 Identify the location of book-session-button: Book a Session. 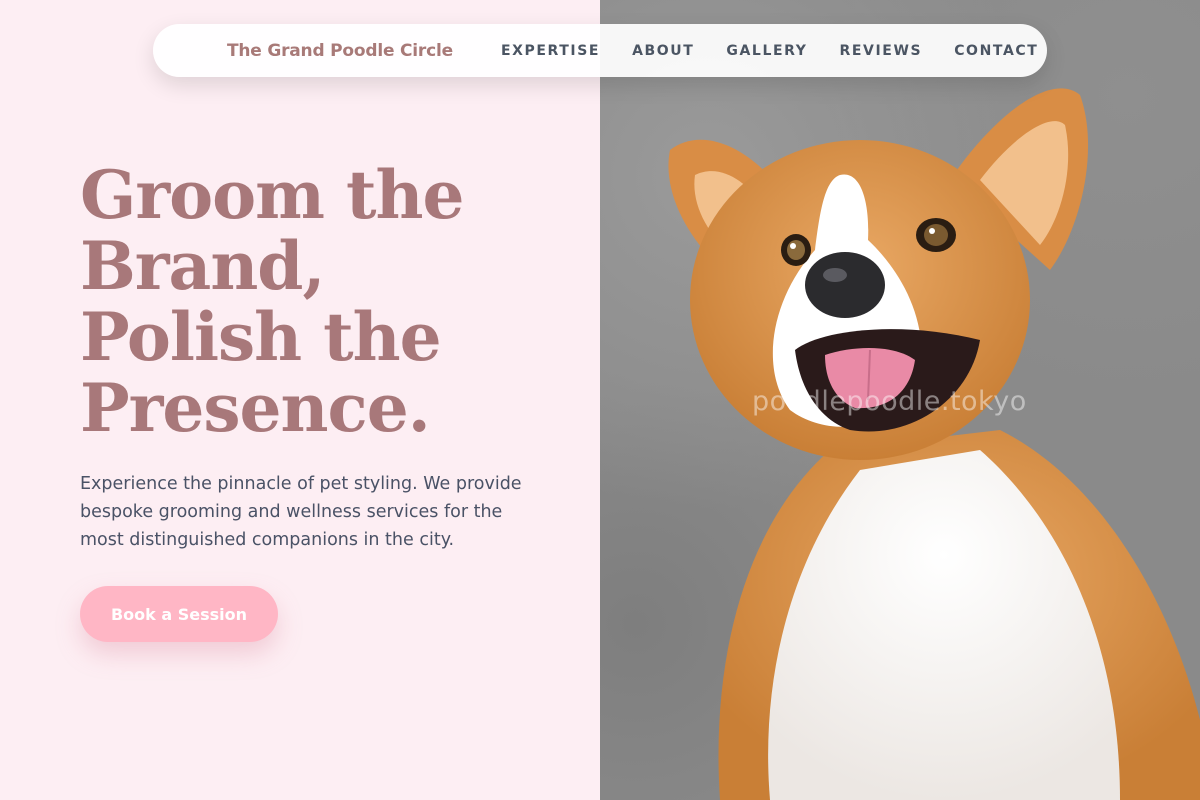
(179, 614).